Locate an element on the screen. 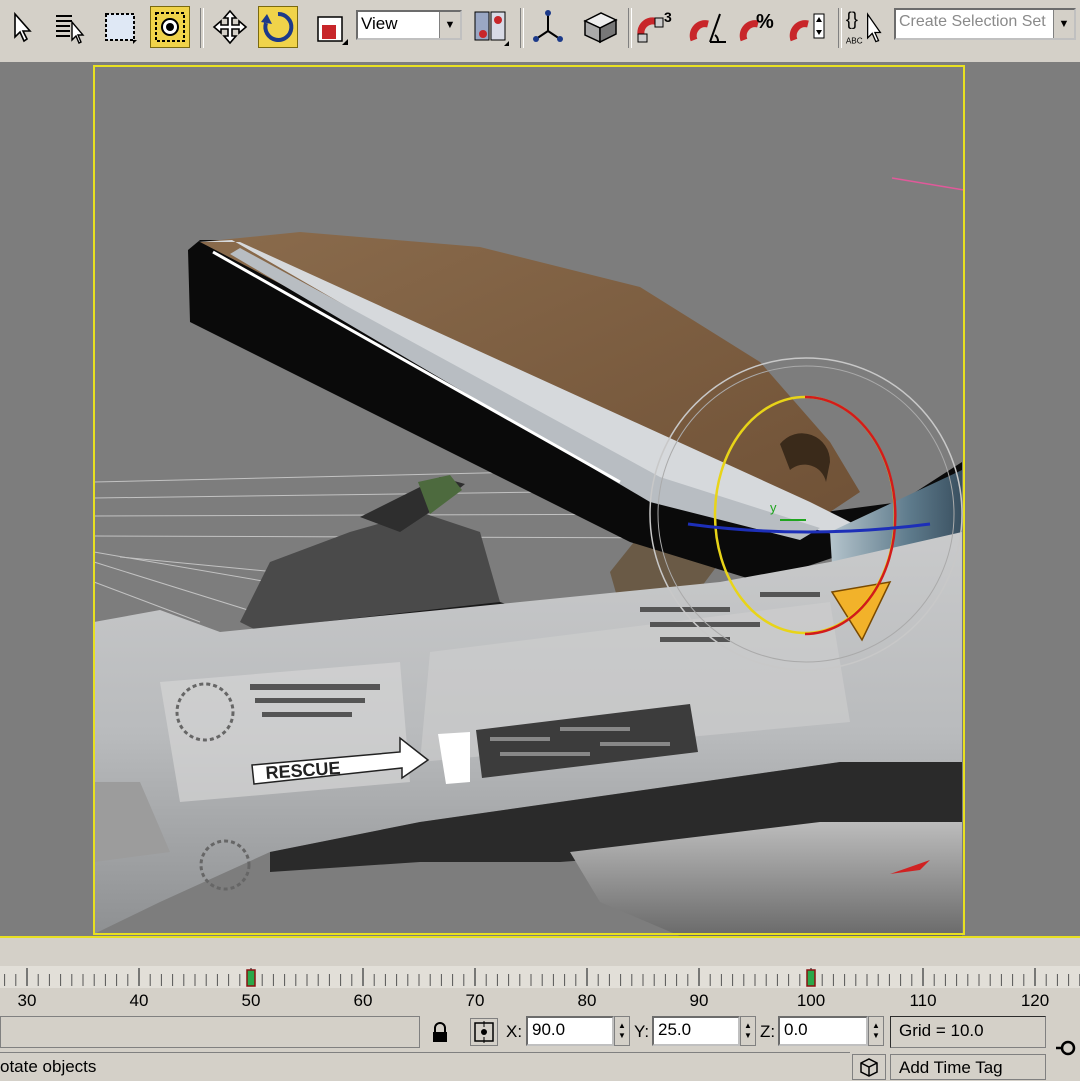 The height and width of the screenshot is (1081, 1080). ruler-band is located at coordinates (540, 977).